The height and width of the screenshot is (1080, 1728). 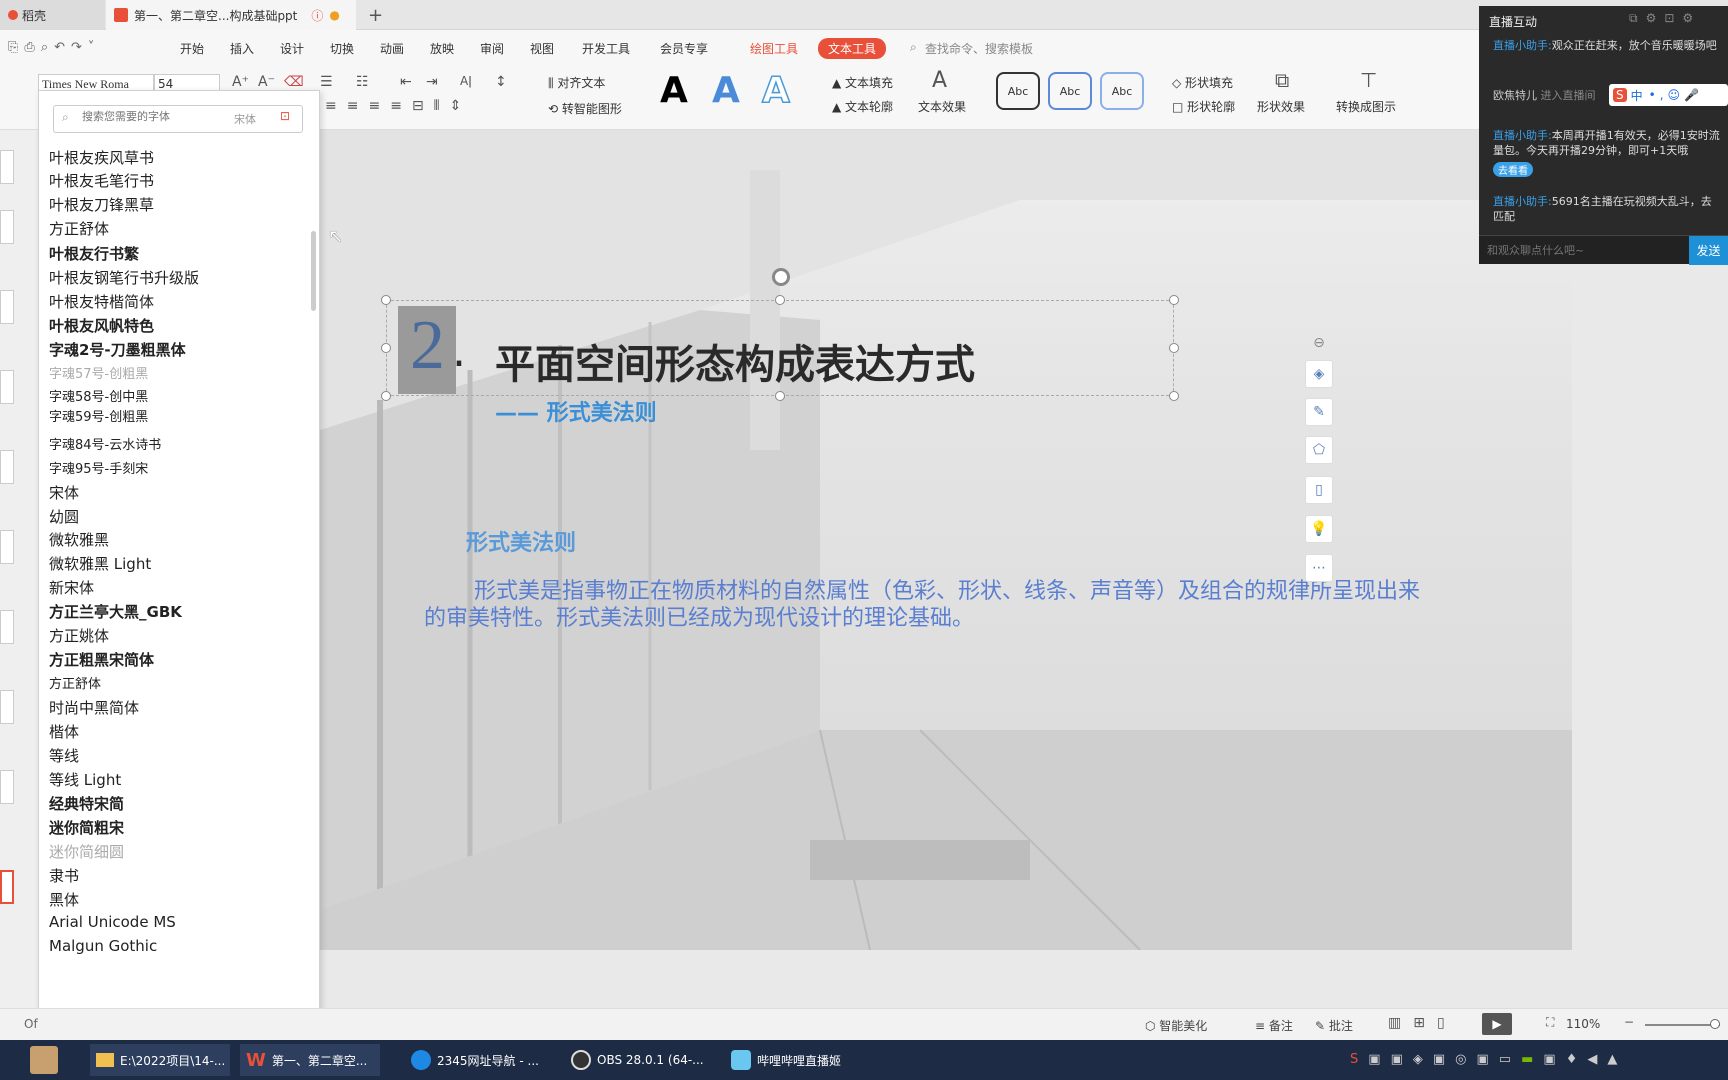 I want to click on align-text-button: ⫼ 对齐文本, so click(x=576, y=82).